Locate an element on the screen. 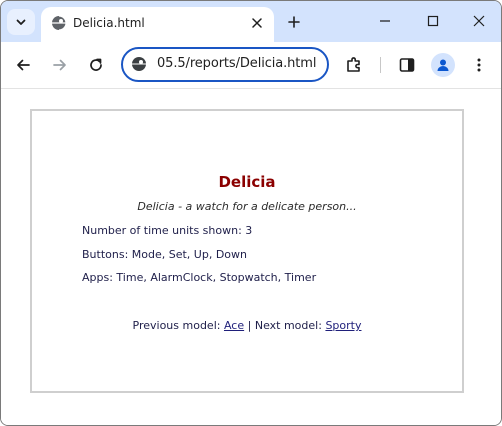 This screenshot has height=426, width=502. extensions-button is located at coordinates (354, 65).